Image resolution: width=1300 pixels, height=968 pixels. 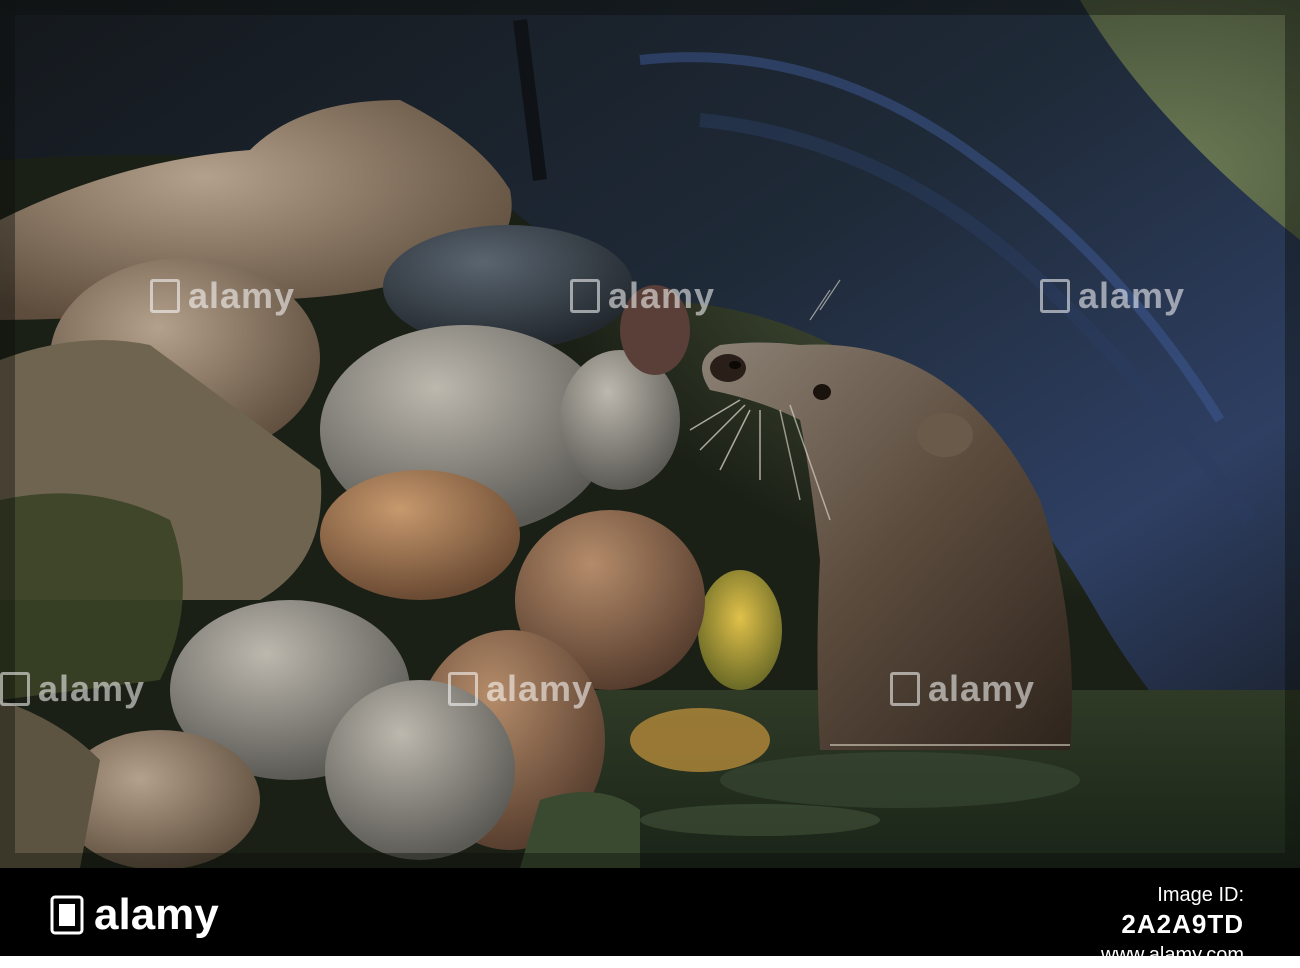 I want to click on image-info: Image ID: 2A2A9TD www.alamy.com, so click(x=1172, y=925).